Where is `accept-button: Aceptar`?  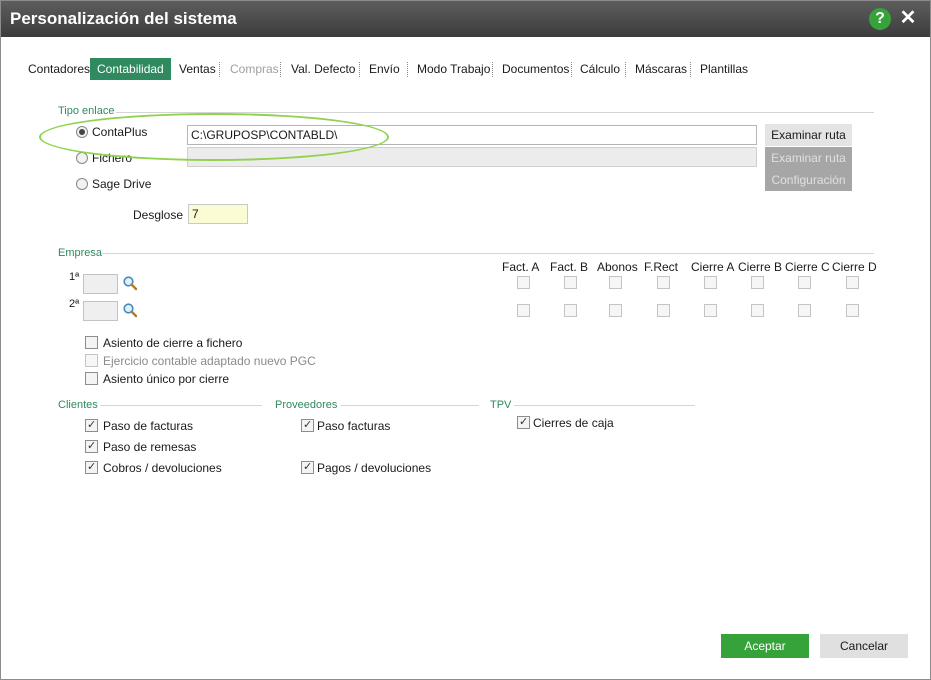
accept-button: Aceptar is located at coordinates (765, 646).